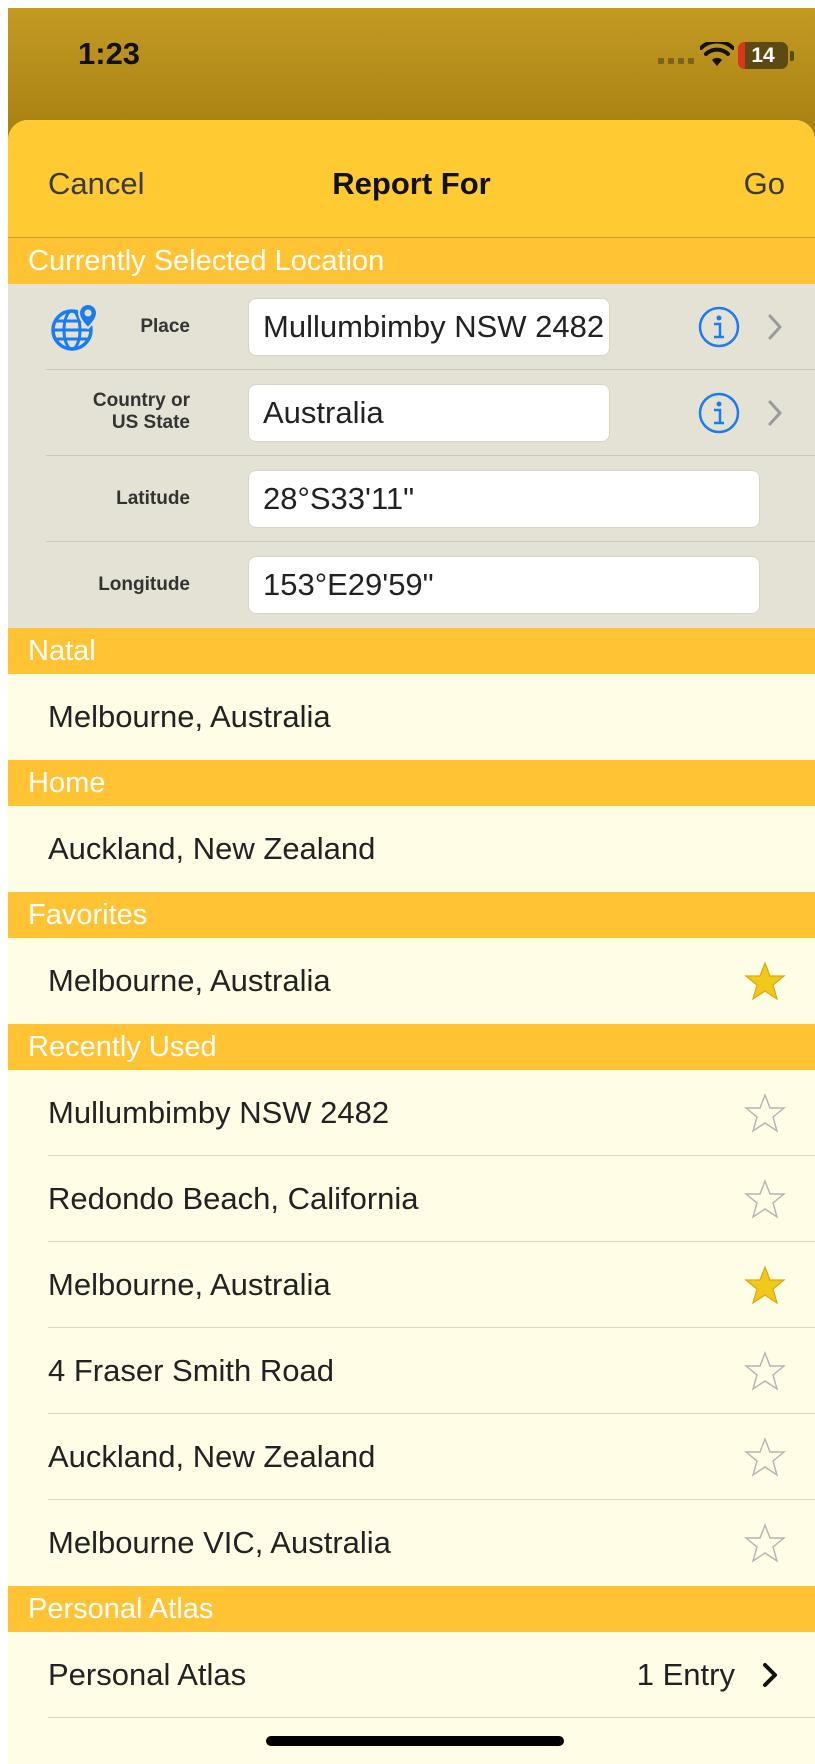 This screenshot has width=815, height=1764. I want to click on longitude-field: 153°E29'59", so click(504, 585).